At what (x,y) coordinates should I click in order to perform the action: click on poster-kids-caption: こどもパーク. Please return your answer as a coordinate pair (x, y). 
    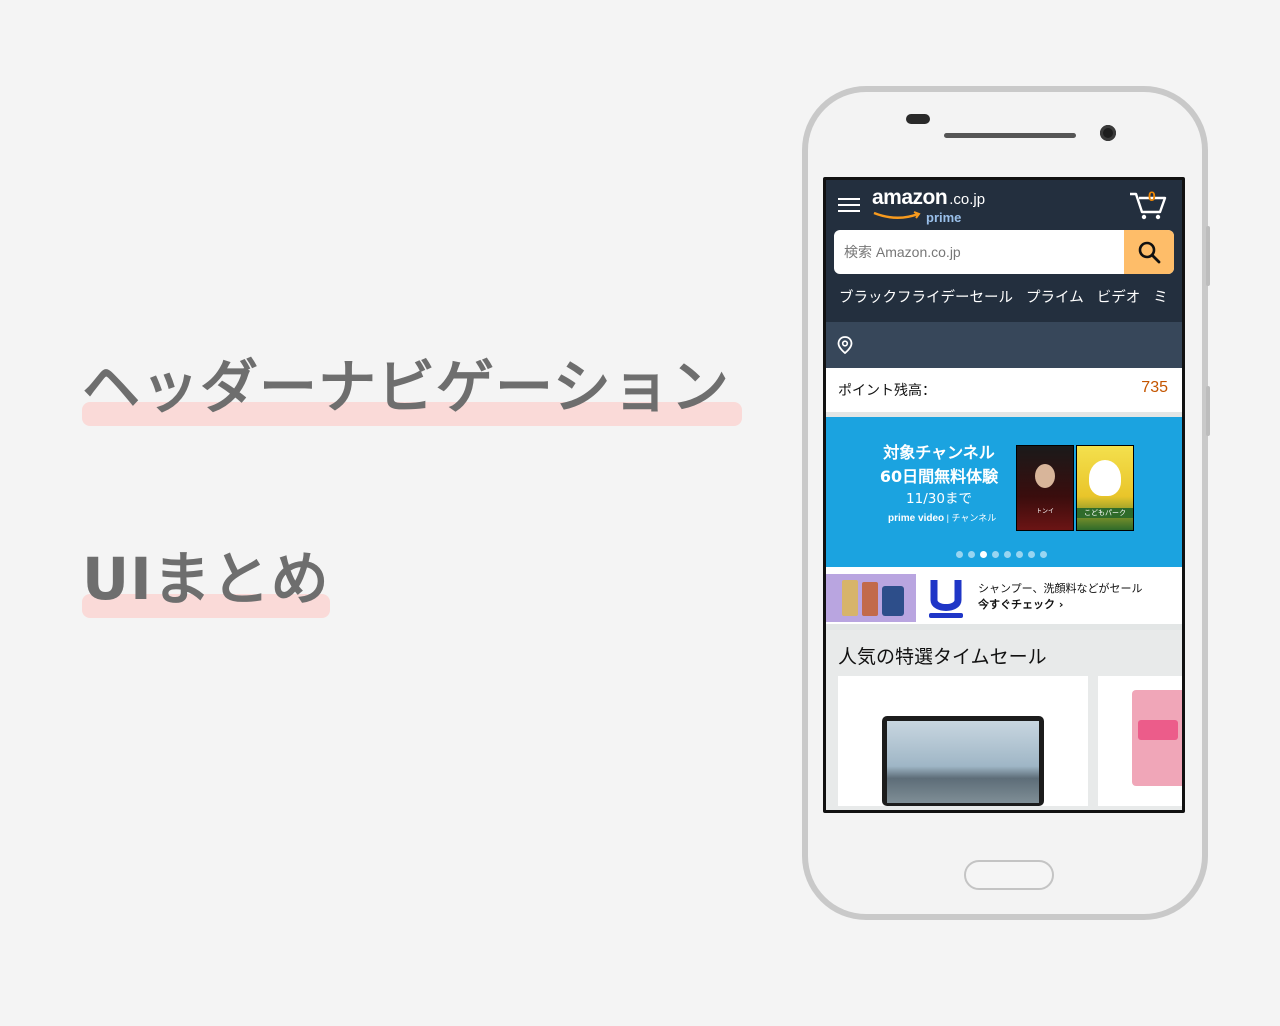
    Looking at the image, I should click on (1105, 513).